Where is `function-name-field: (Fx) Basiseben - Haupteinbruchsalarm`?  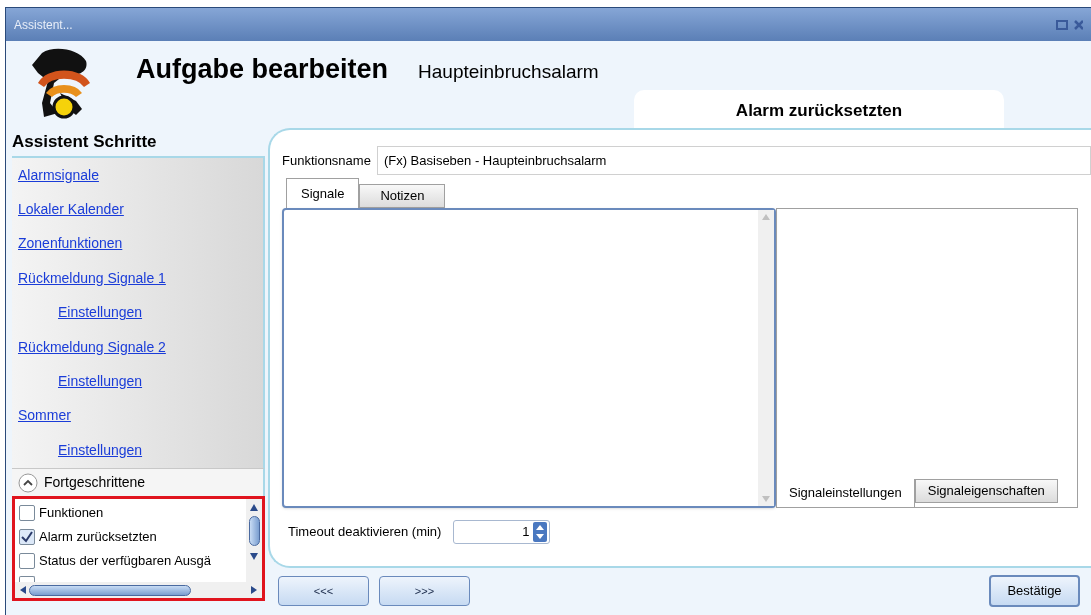
function-name-field: (Fx) Basiseben - Haupteinbruchsalarm is located at coordinates (733, 160).